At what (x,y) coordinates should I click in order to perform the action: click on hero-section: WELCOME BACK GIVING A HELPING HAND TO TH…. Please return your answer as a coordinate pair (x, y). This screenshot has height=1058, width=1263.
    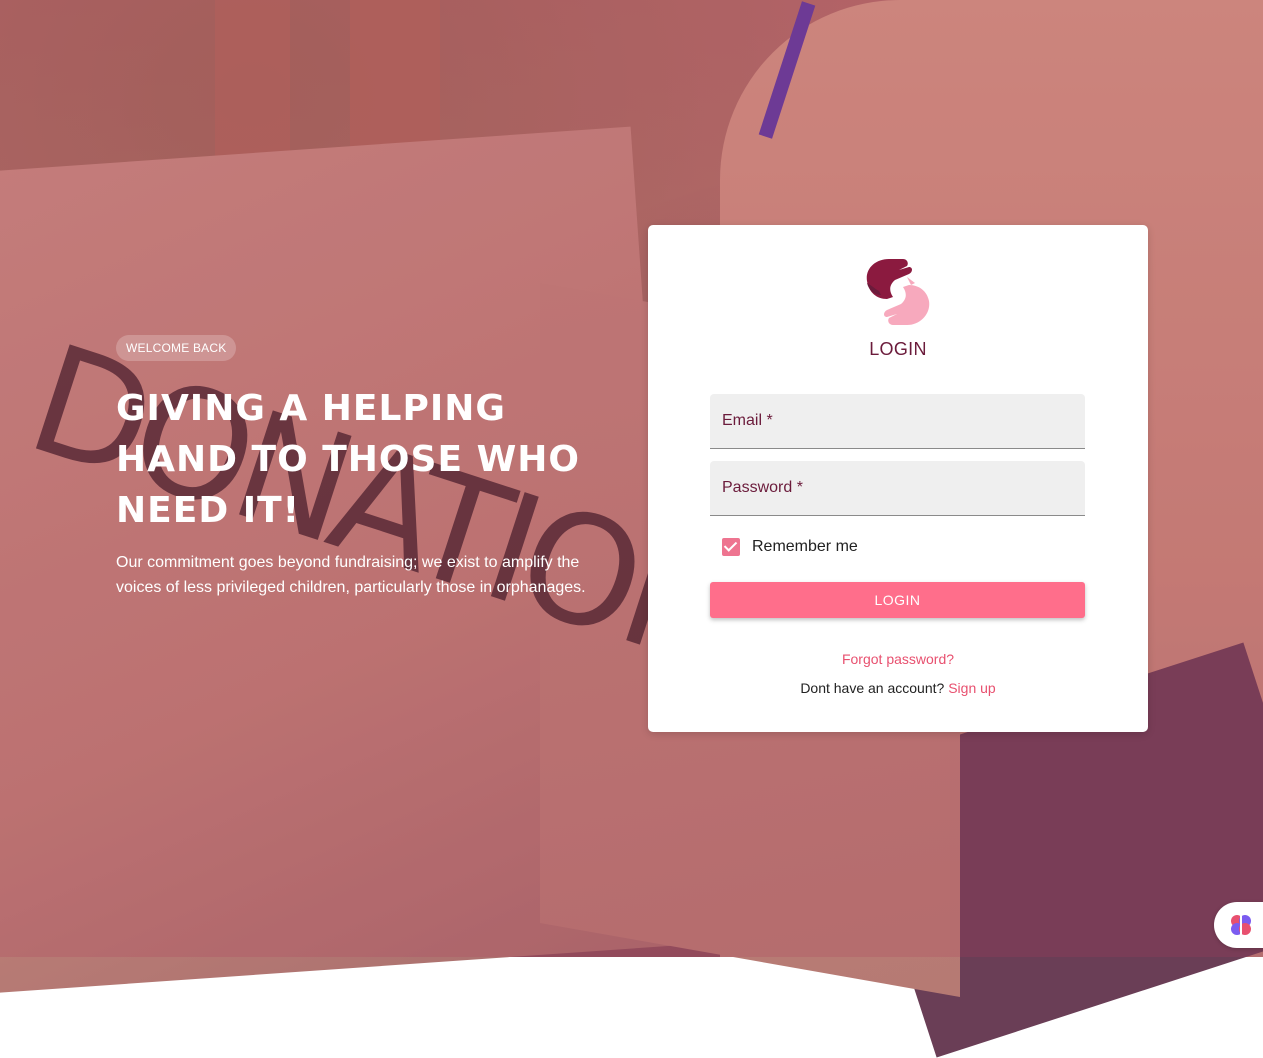
    Looking at the image, I should click on (376, 475).